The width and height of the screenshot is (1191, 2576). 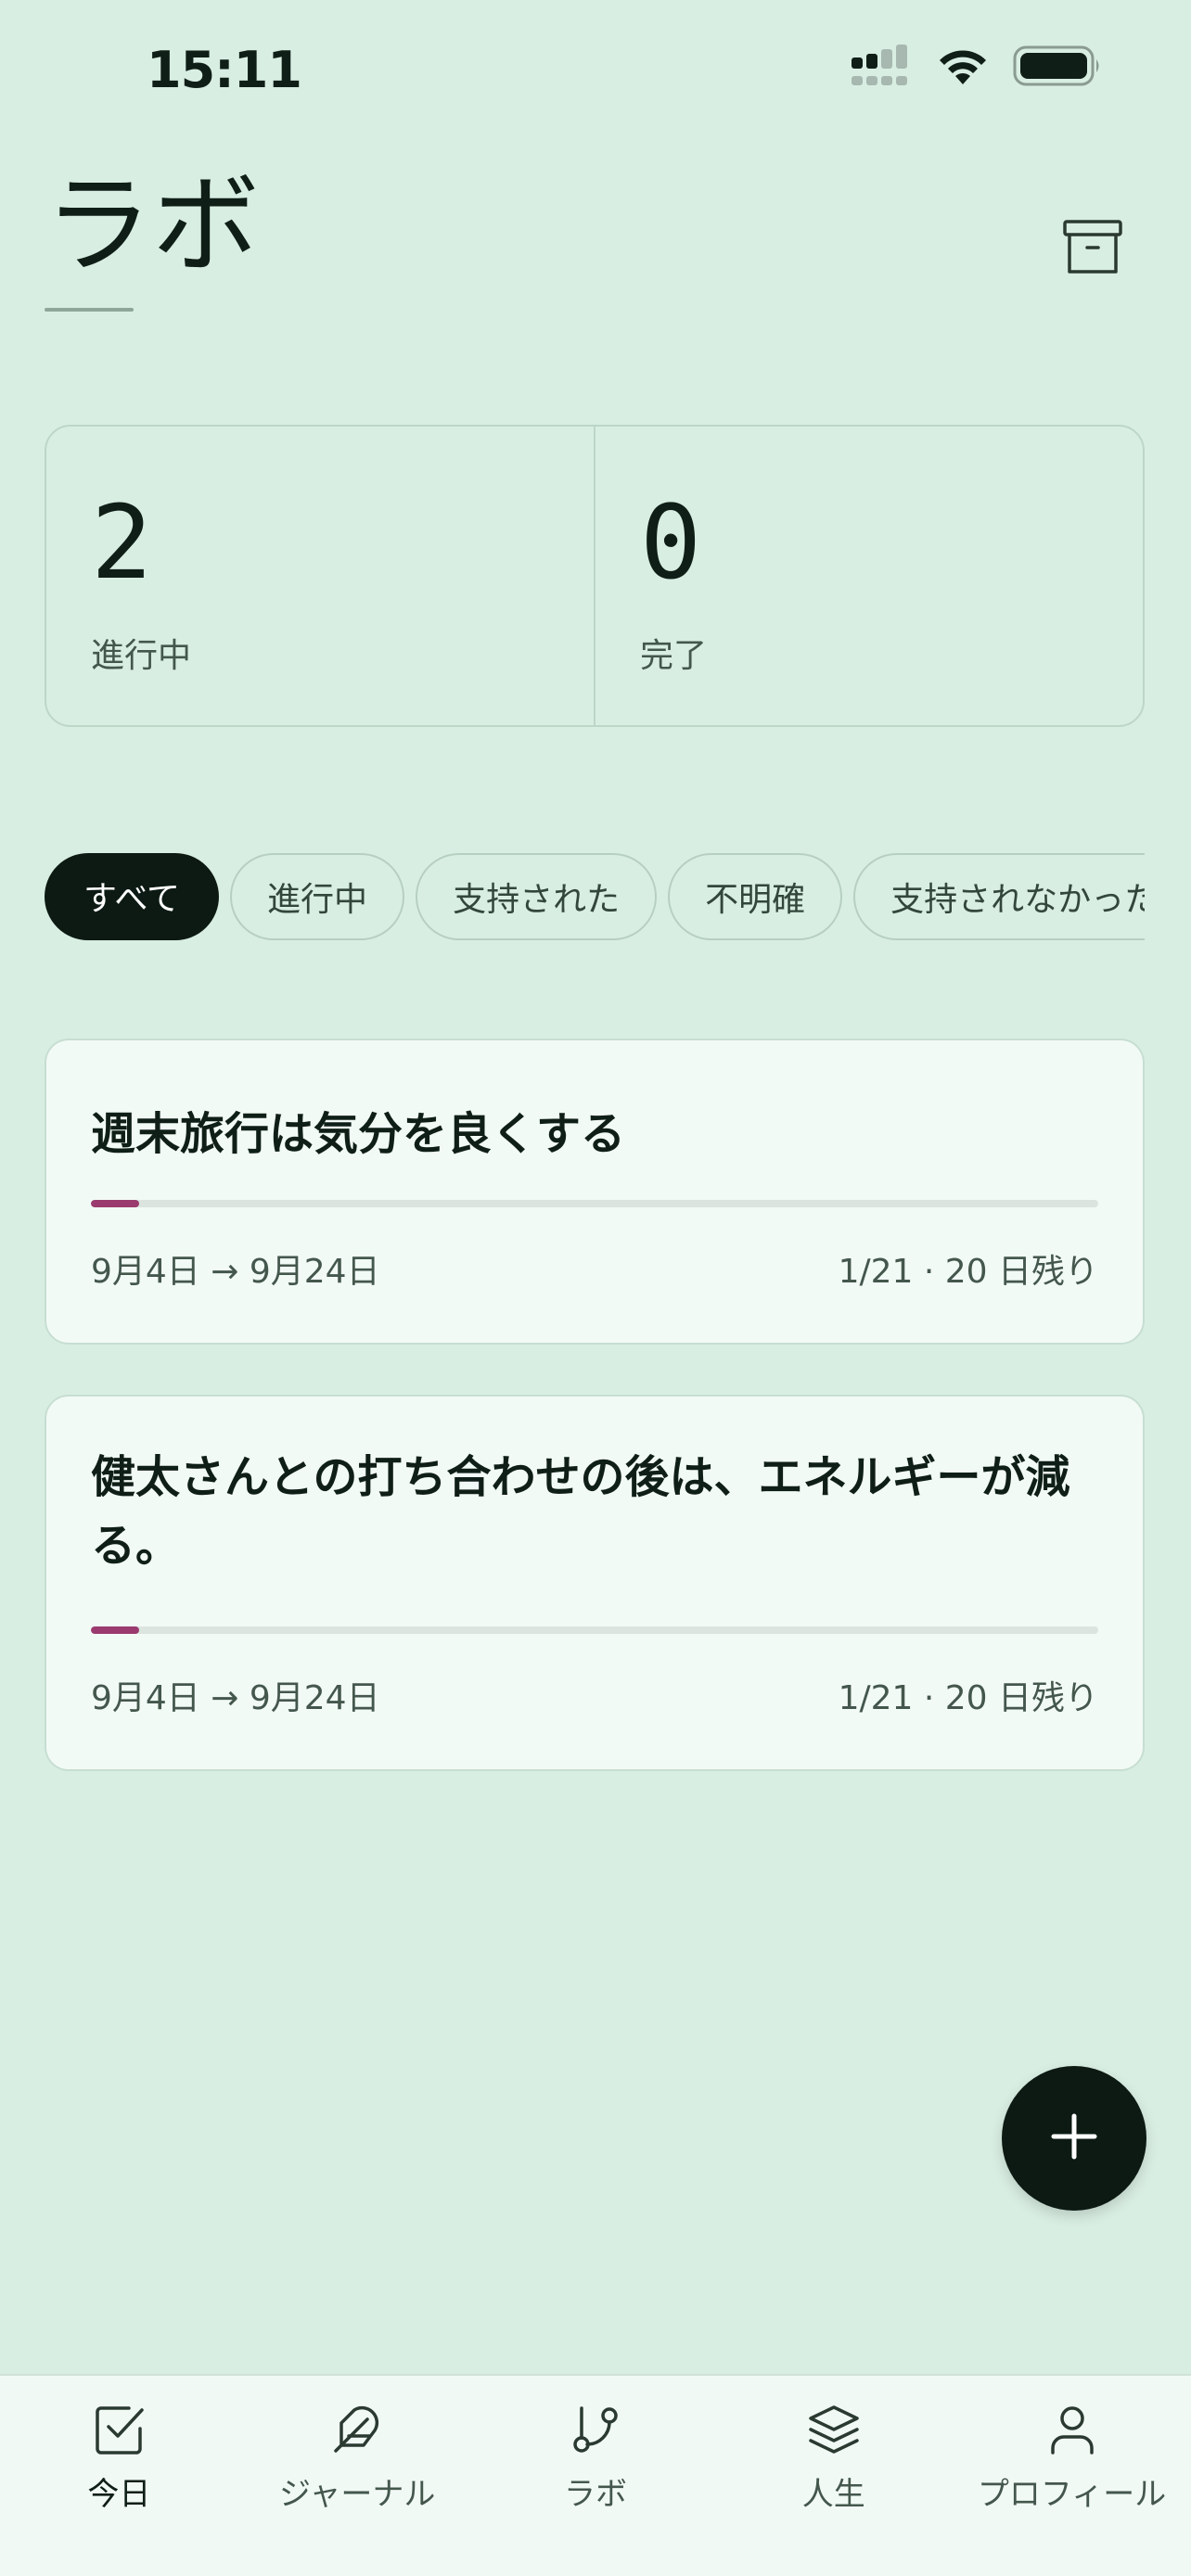 What do you see at coordinates (119, 2494) in the screenshot?
I see `nav-label: 今日` at bounding box center [119, 2494].